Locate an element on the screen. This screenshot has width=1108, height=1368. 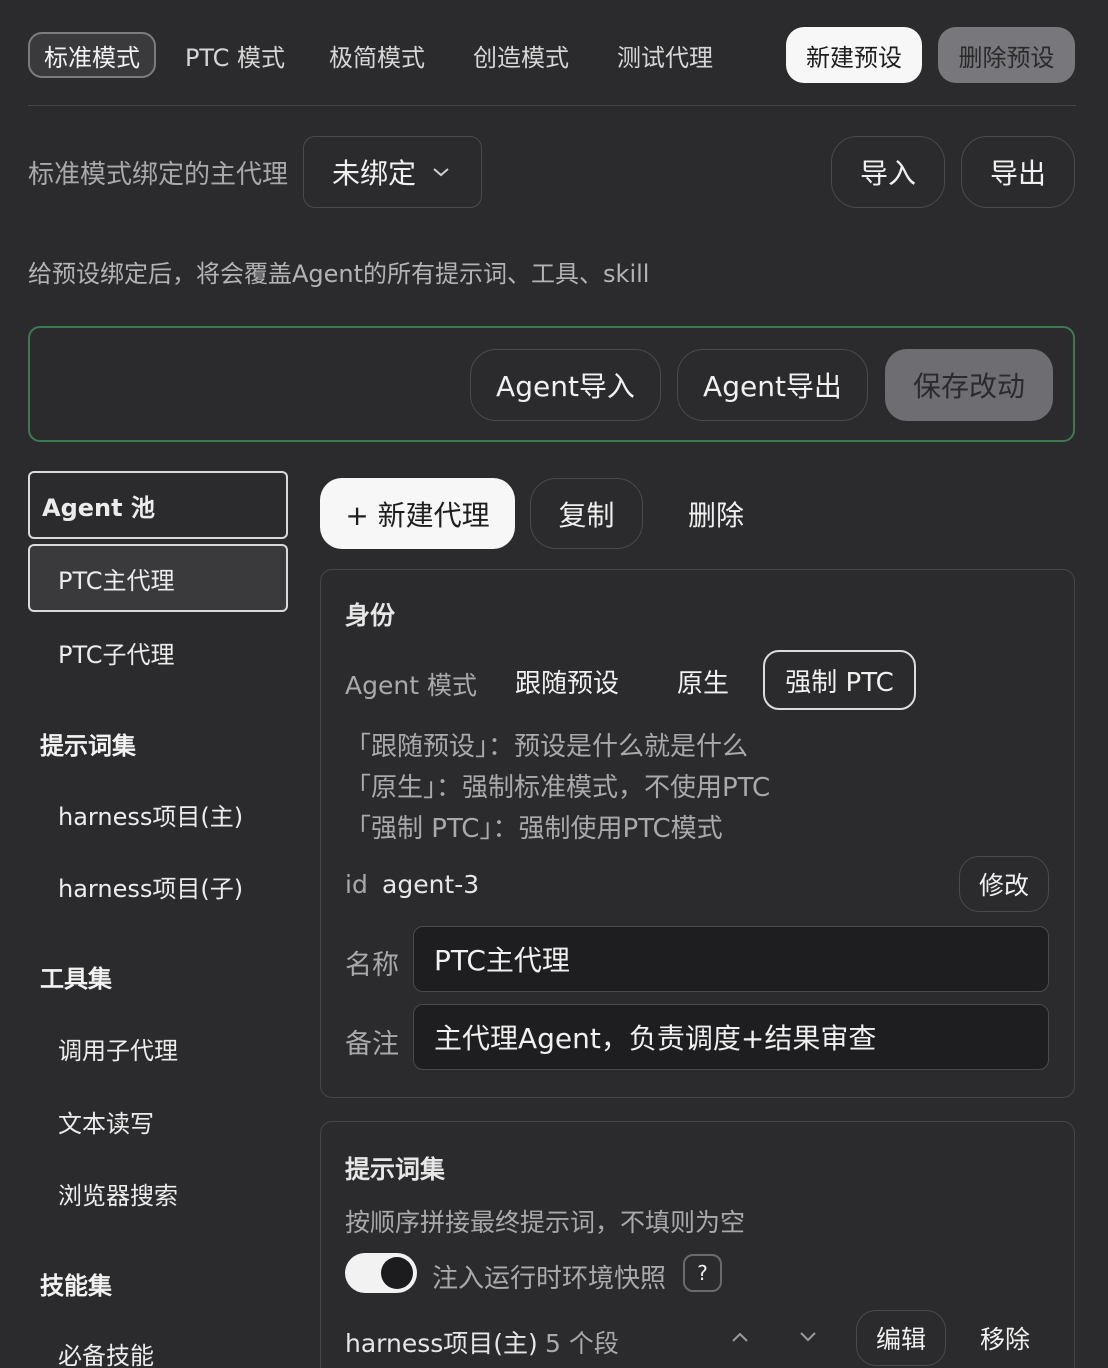
save-changes-button: 保存改动 is located at coordinates (969, 385).